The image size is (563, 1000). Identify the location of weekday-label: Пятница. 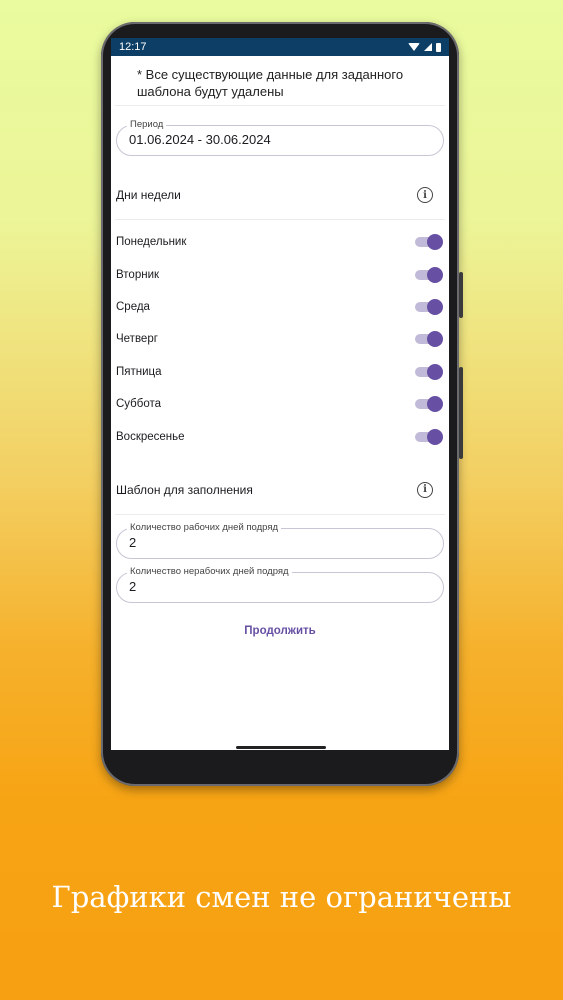
(139, 371).